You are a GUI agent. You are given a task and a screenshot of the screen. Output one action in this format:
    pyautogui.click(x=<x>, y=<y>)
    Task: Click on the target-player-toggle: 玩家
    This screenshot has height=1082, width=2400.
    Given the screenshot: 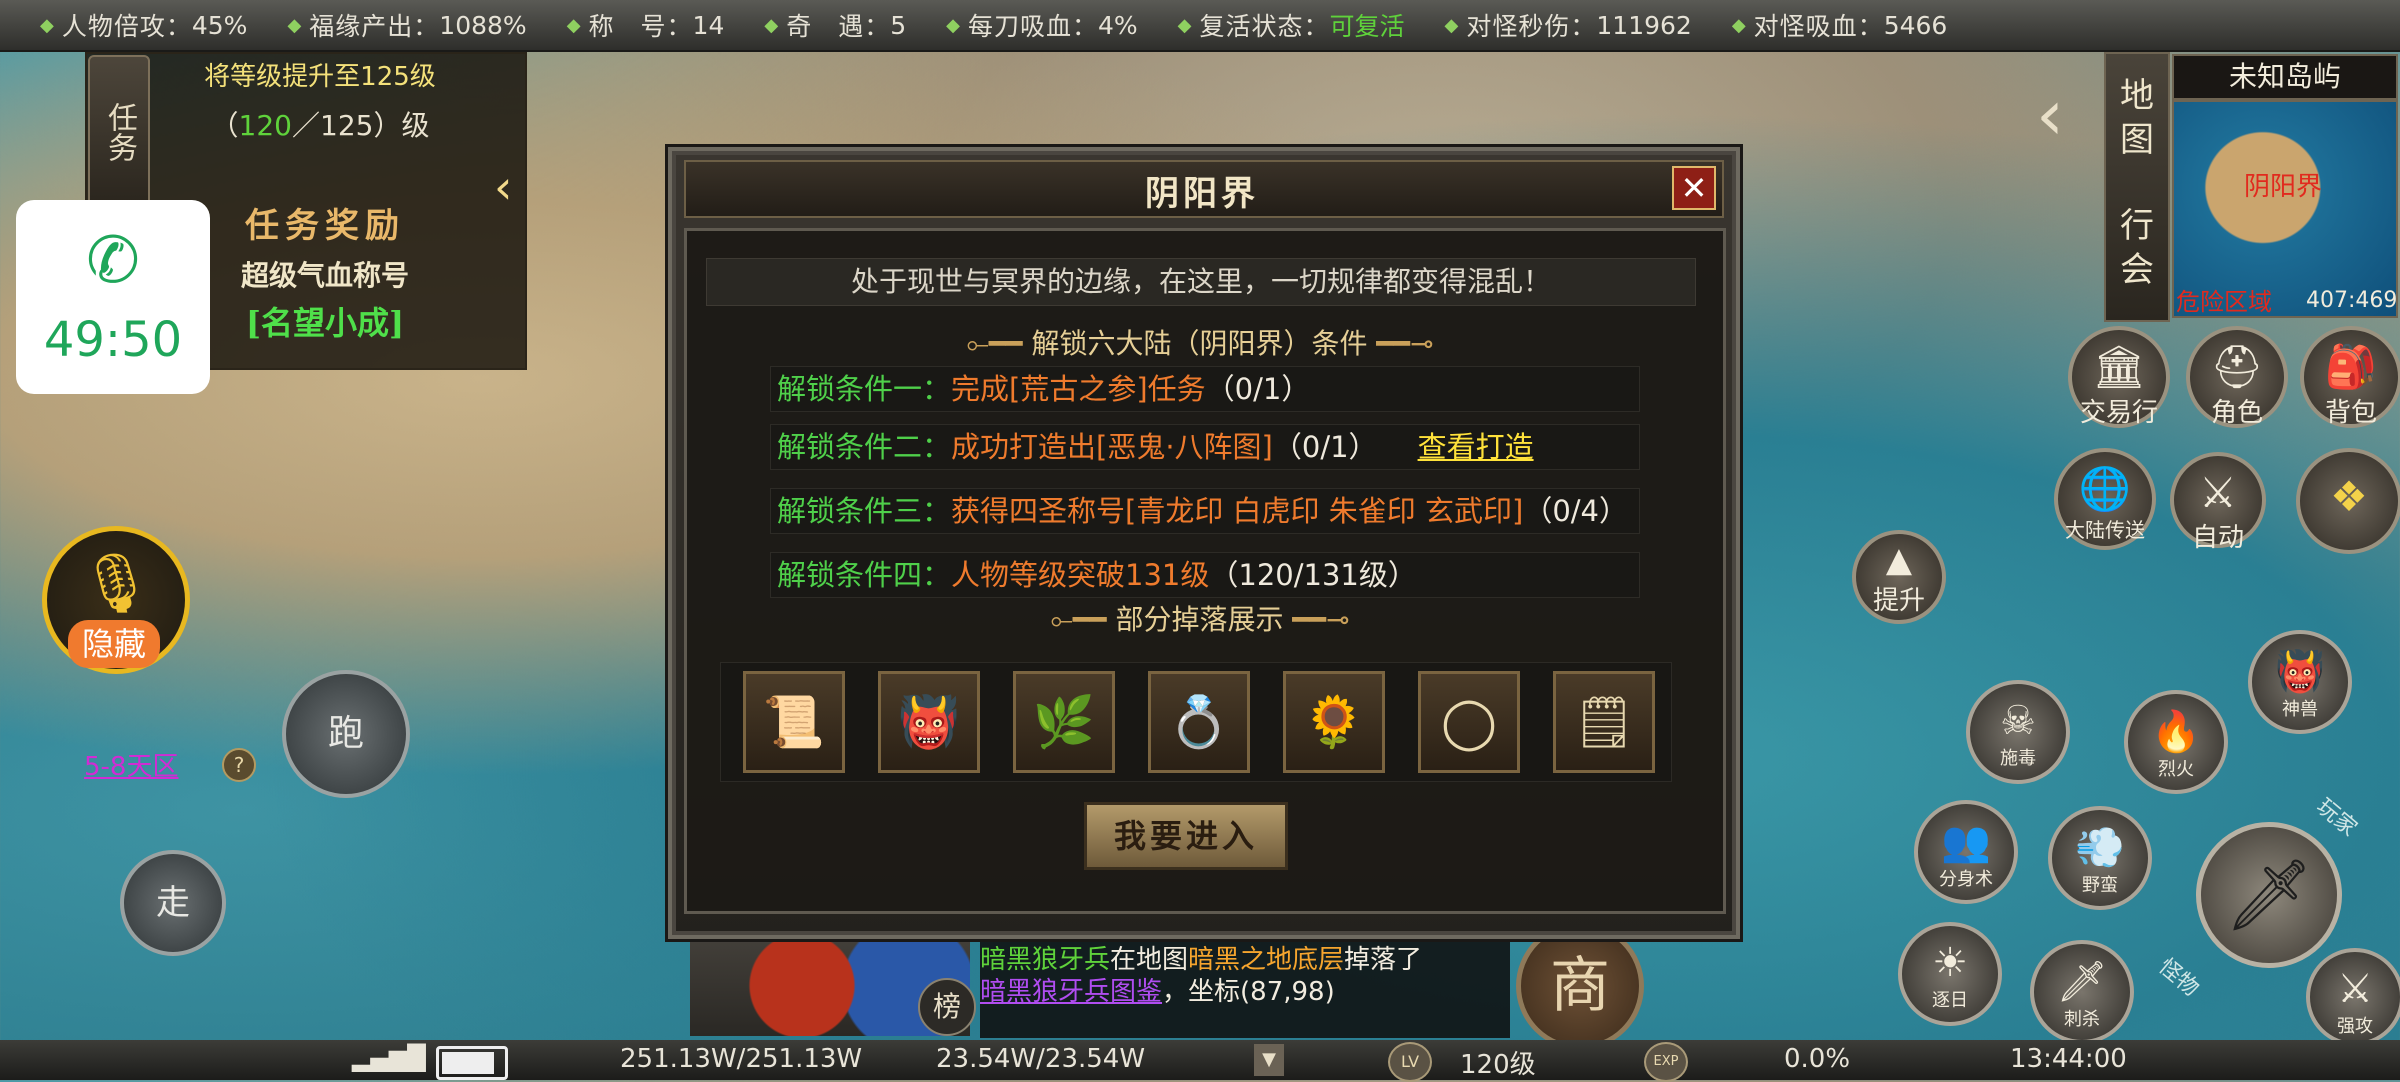 What is the action you would take?
    pyautogui.click(x=2338, y=816)
    